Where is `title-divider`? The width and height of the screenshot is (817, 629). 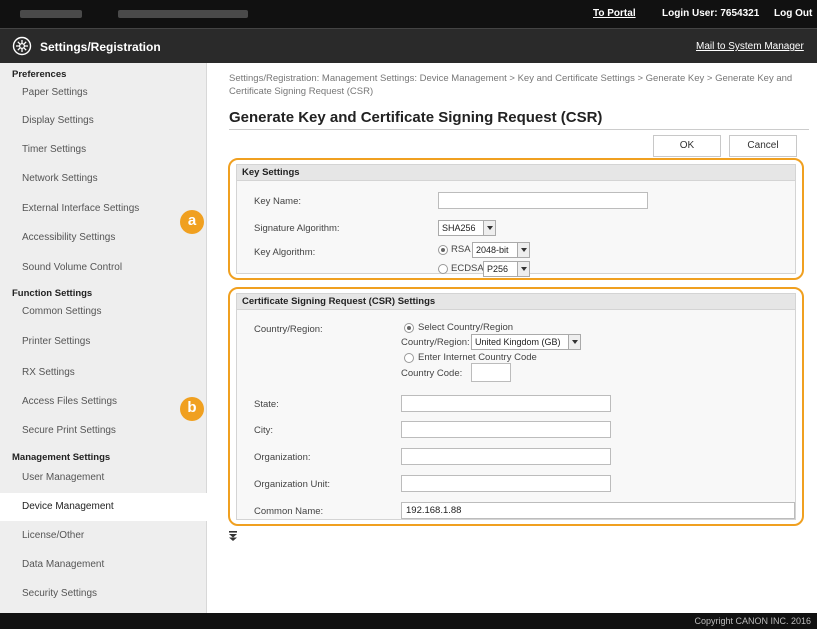
title-divider is located at coordinates (519, 129).